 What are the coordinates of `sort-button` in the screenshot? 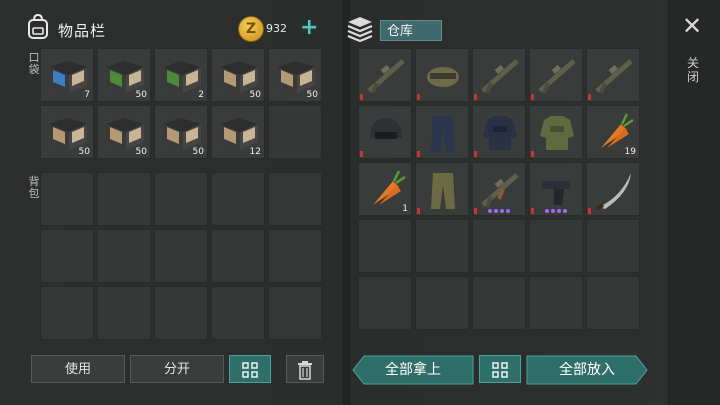 It's located at (250, 369).